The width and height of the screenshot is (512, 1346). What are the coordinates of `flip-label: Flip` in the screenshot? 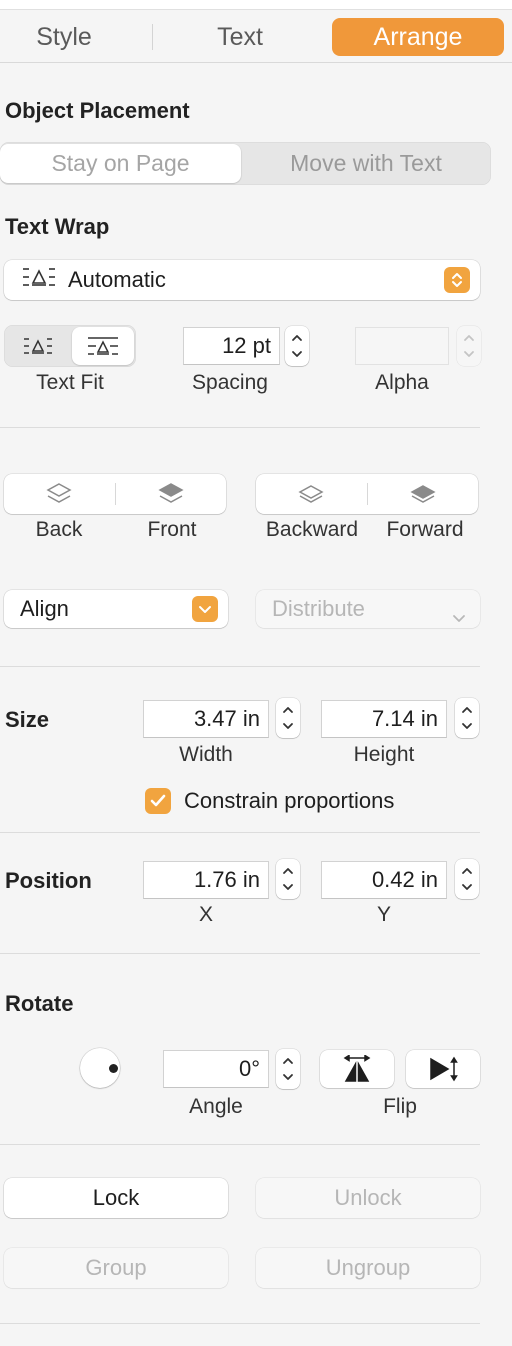 It's located at (400, 1106).